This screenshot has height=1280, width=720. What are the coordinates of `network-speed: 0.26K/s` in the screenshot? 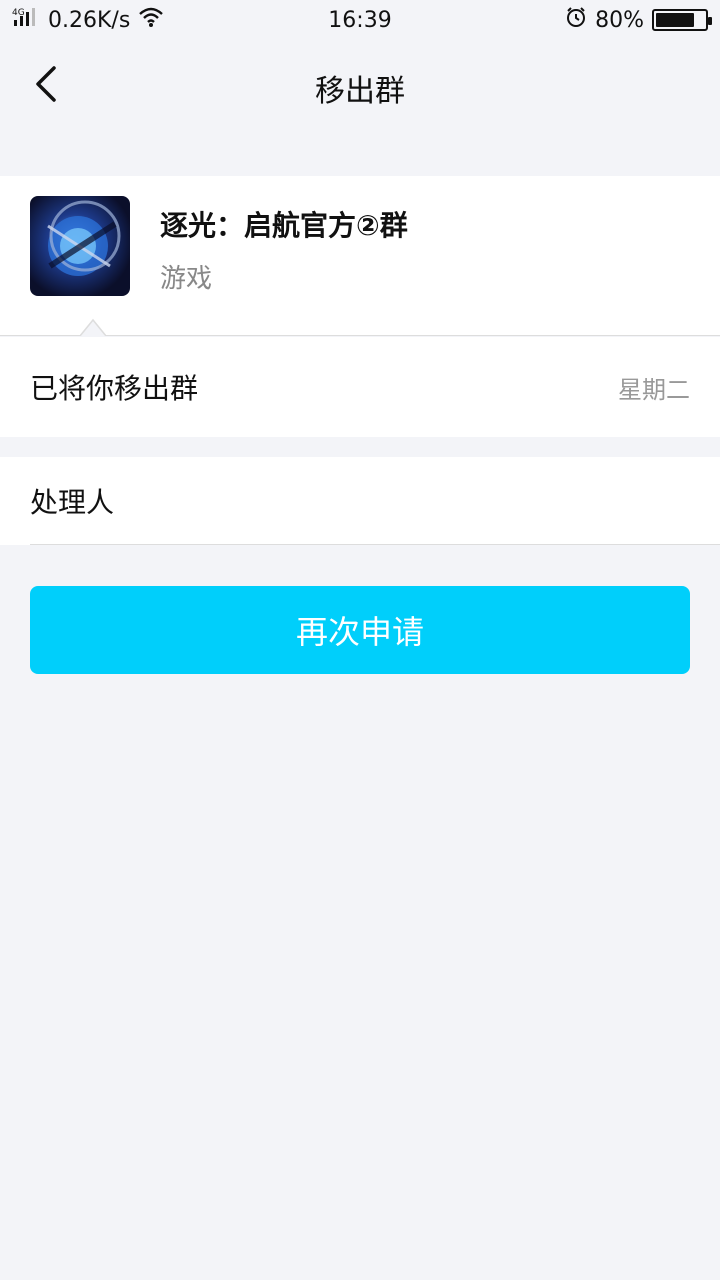 It's located at (89, 20).